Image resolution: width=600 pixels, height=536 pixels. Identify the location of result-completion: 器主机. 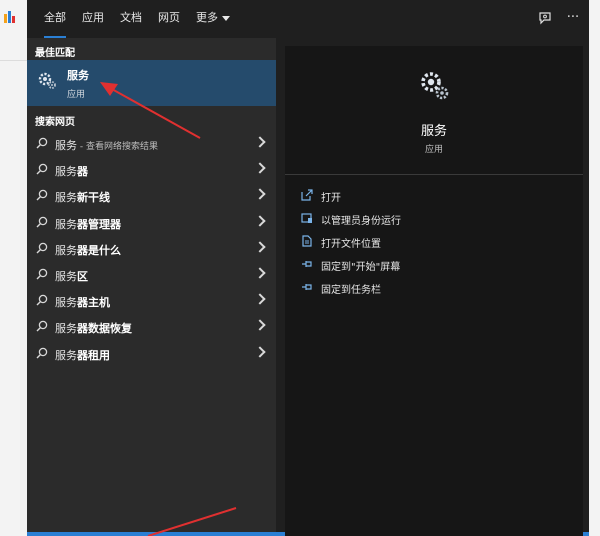
(93, 303).